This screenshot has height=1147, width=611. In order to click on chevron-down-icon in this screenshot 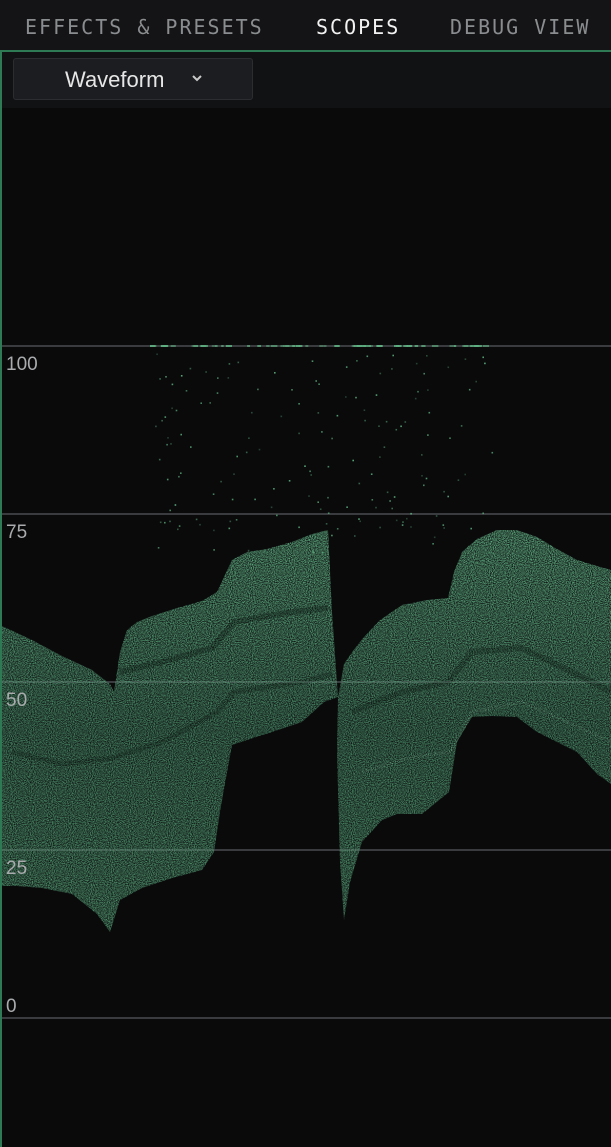, I will do `click(197, 78)`.